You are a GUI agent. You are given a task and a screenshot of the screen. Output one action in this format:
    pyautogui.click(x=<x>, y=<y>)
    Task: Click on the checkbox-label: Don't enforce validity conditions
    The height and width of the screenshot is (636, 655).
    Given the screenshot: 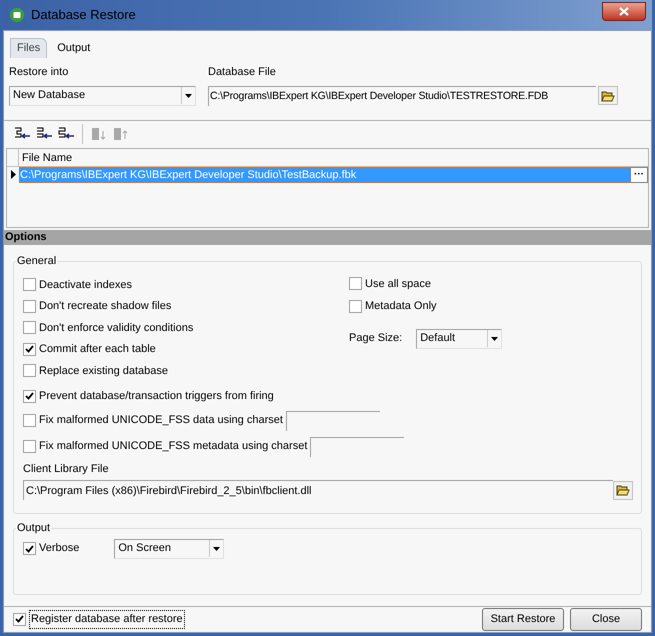 What is the action you would take?
    pyautogui.click(x=116, y=328)
    